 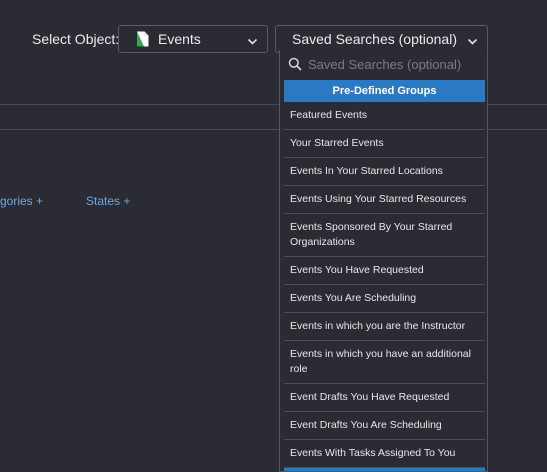 What do you see at coordinates (295, 64) in the screenshot?
I see `search-icon` at bounding box center [295, 64].